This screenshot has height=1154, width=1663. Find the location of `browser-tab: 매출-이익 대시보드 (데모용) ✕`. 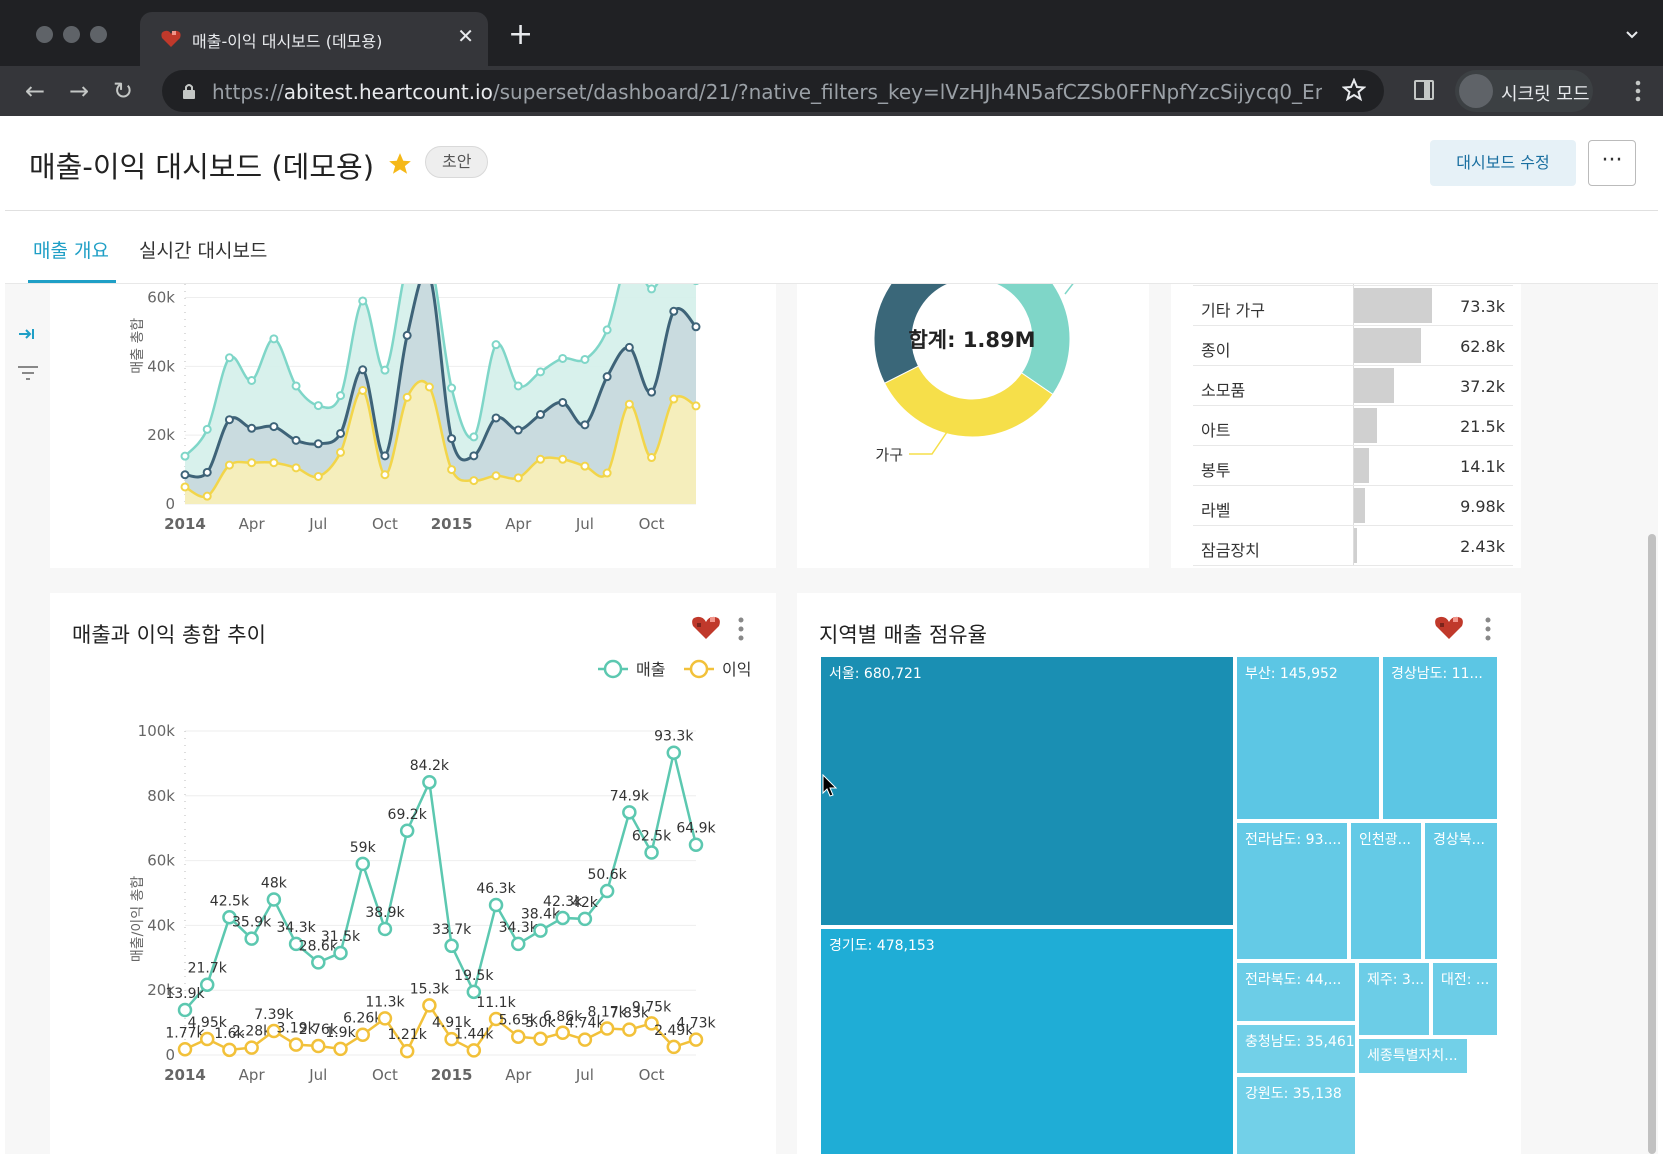

browser-tab: 매출-이익 대시보드 (데모용) ✕ is located at coordinates (314, 39).